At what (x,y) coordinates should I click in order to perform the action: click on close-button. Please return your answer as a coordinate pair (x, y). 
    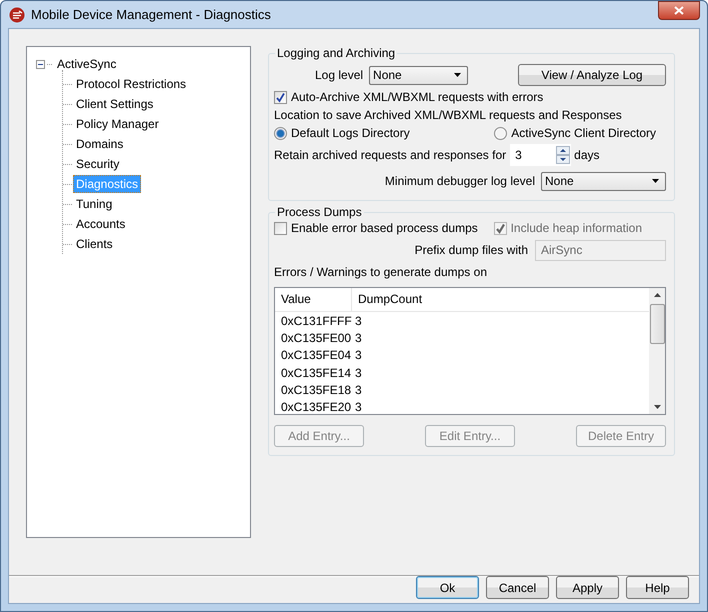
    Looking at the image, I should click on (679, 10).